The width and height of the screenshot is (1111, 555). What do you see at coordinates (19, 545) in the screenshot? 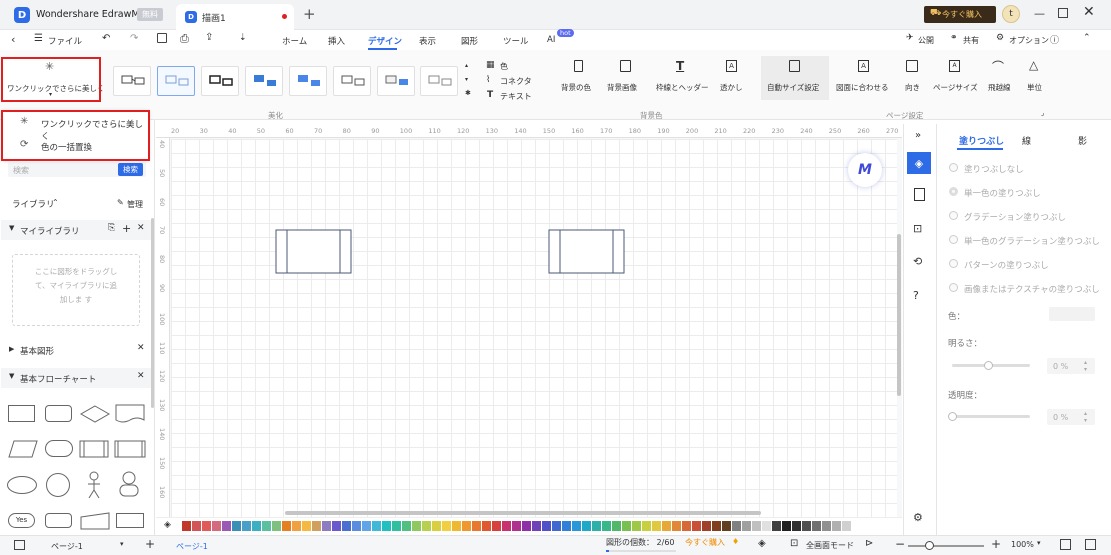
I see `page-layout-icon` at bounding box center [19, 545].